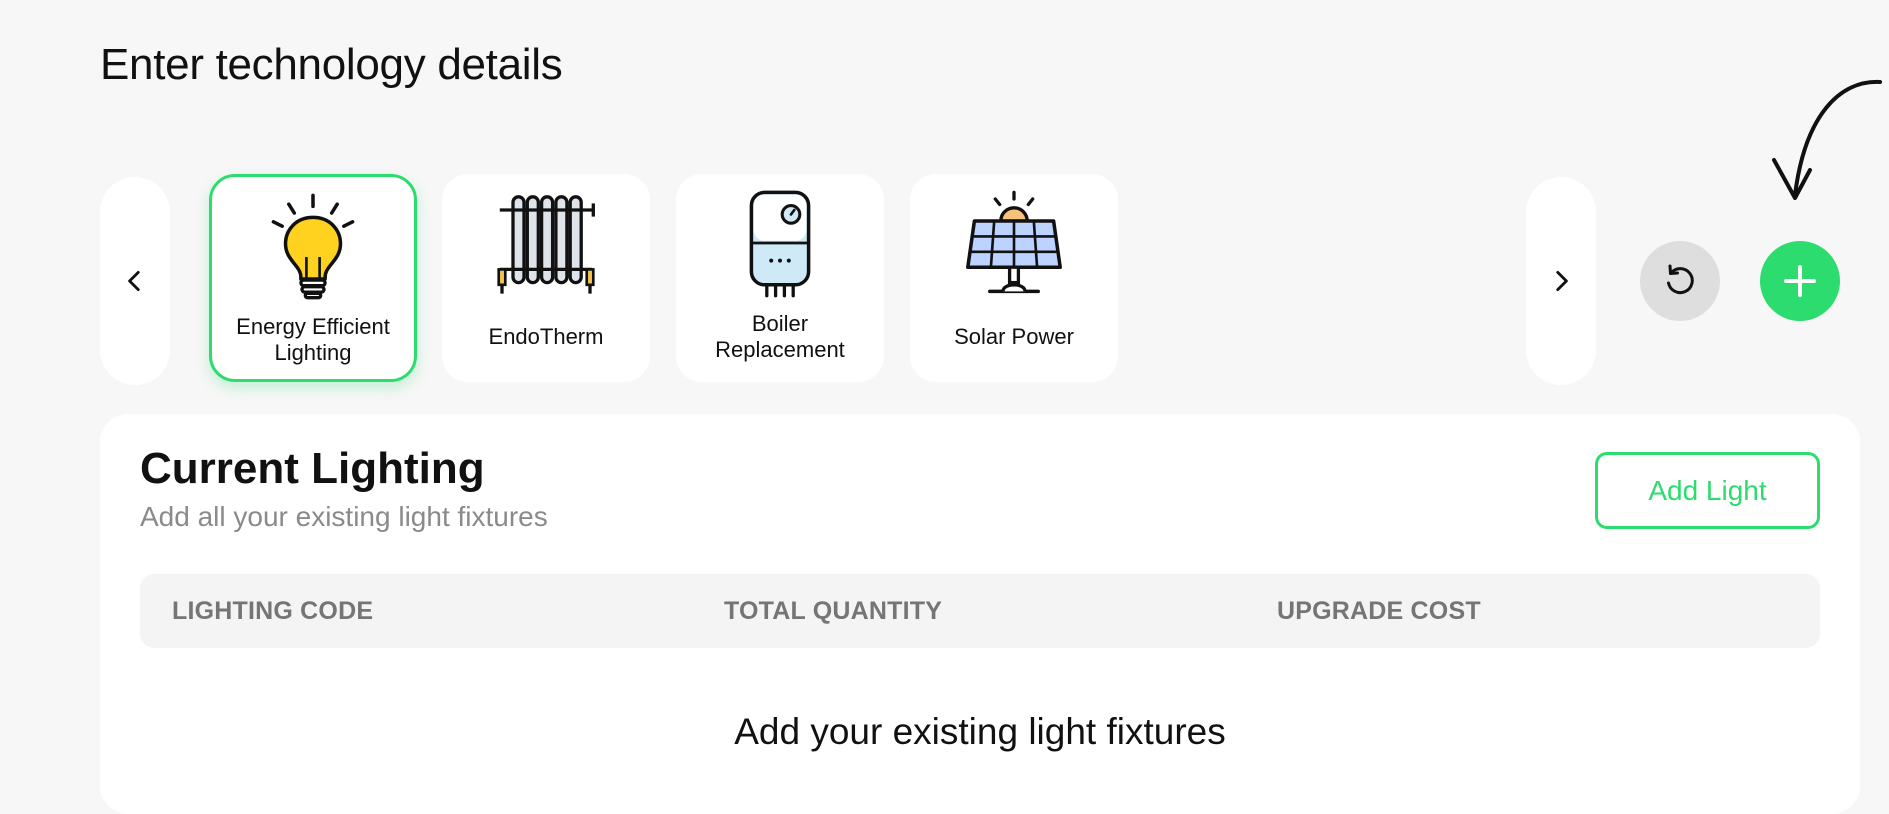 The height and width of the screenshot is (814, 1889). What do you see at coordinates (546, 244) in the screenshot?
I see `radiator-icon` at bounding box center [546, 244].